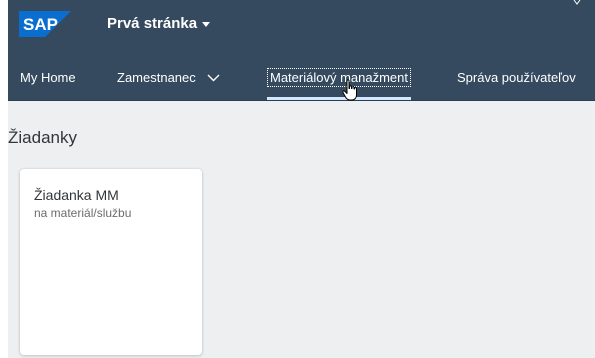 This screenshot has width=595, height=358. I want to click on nav-item-materialovy-manazment: Materiálový manažment, so click(339, 77).